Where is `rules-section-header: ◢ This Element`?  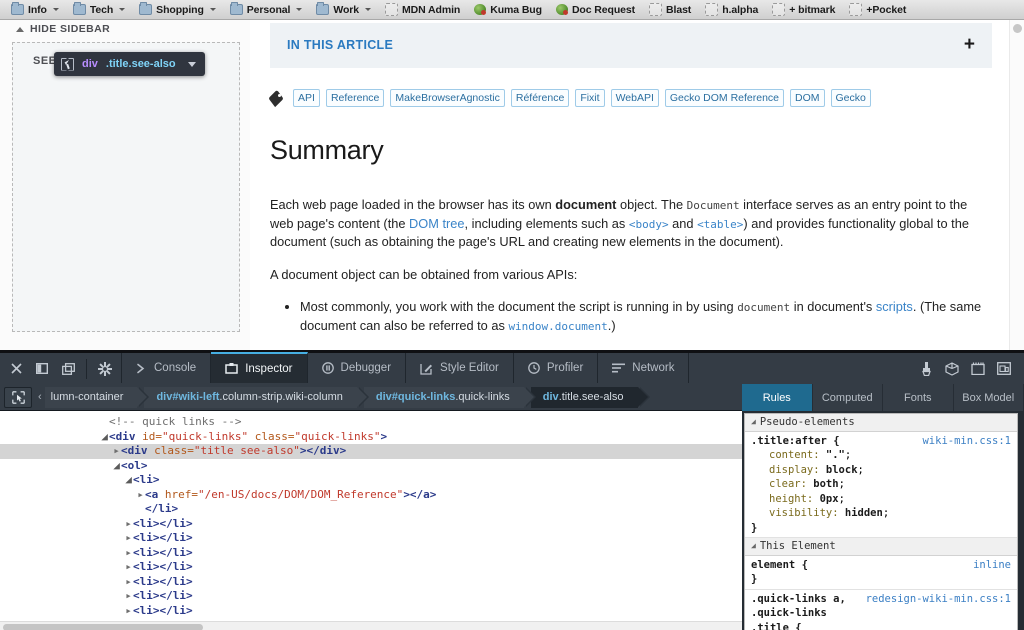
rules-section-header: ◢ This Element is located at coordinates (881, 547).